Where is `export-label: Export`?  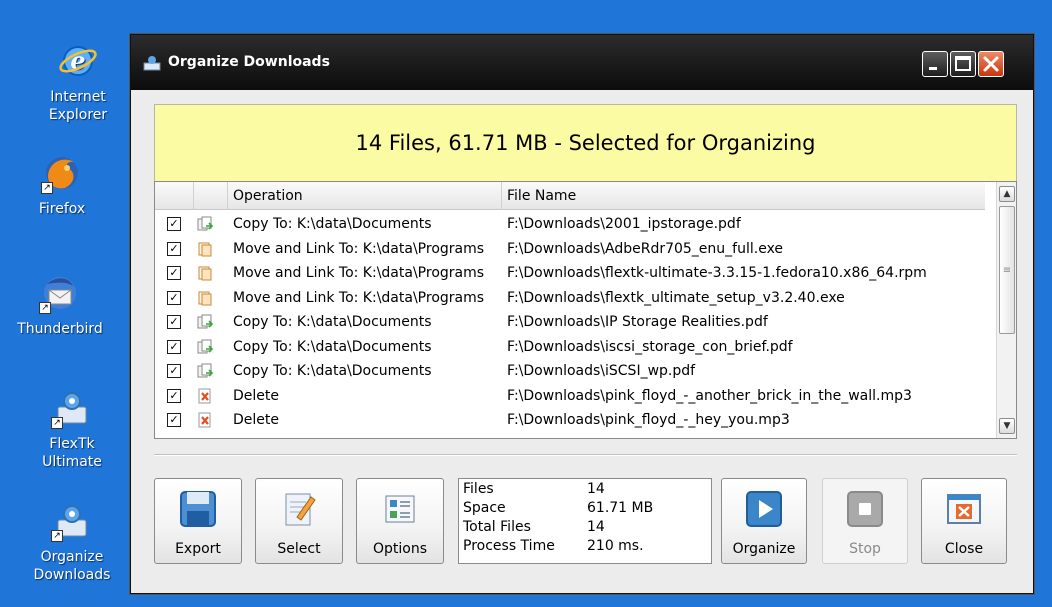 export-label: Export is located at coordinates (198, 549).